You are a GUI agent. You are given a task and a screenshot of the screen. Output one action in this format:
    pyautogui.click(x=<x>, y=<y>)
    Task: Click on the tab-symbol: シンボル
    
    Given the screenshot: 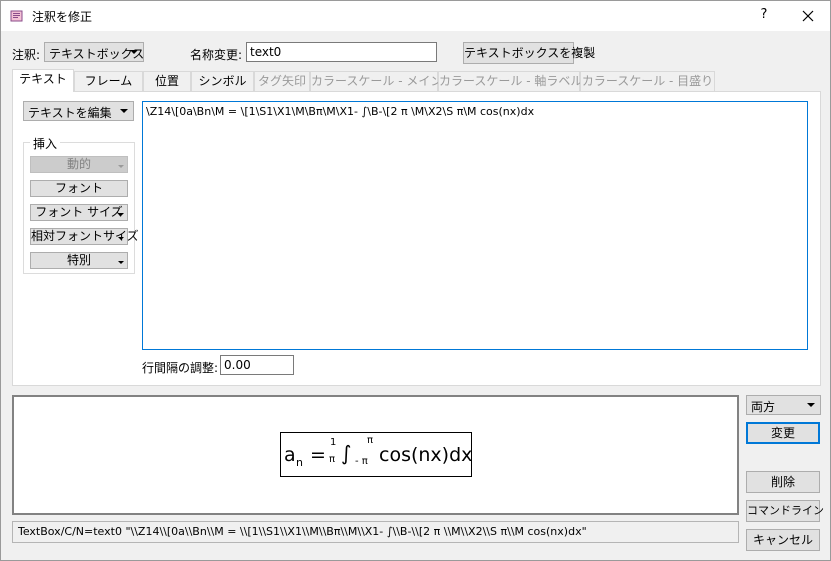 What is the action you would take?
    pyautogui.click(x=222, y=81)
    